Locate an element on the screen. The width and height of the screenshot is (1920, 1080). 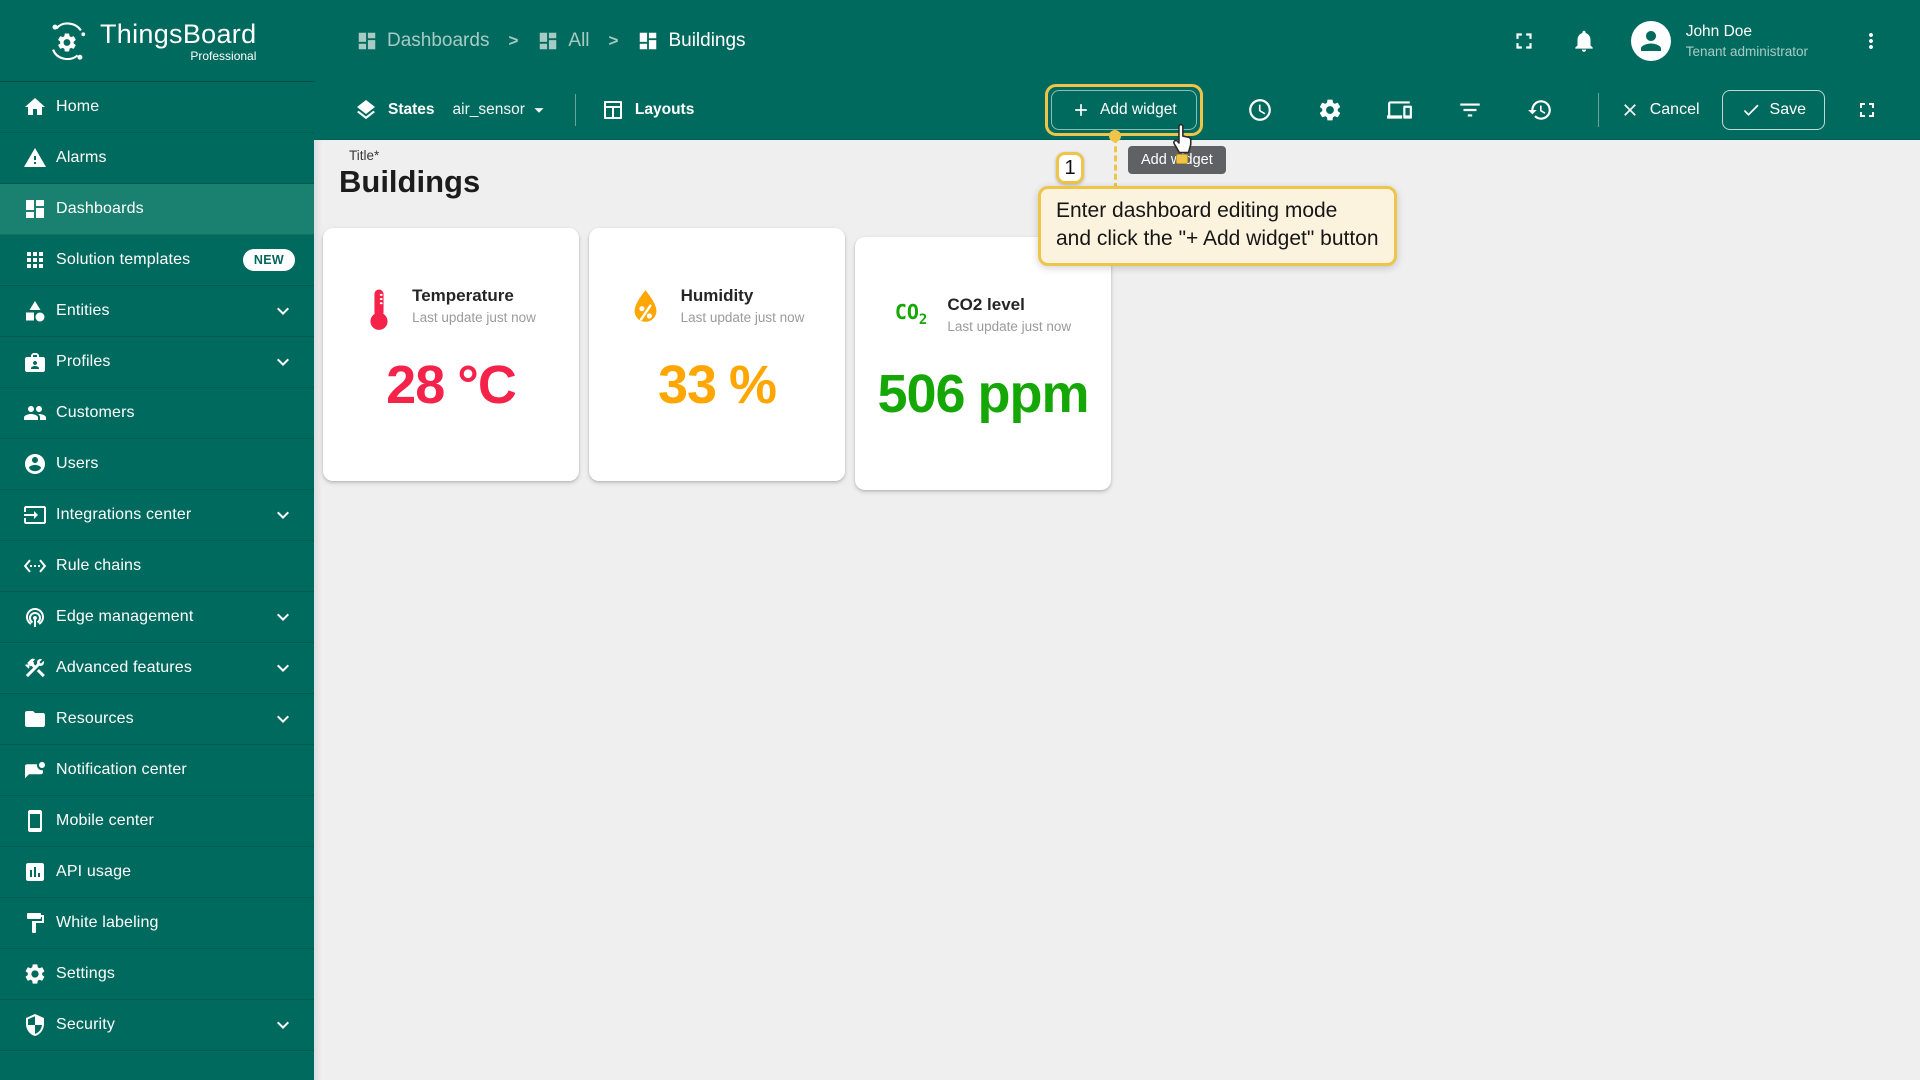
state-select: air_sensor is located at coordinates (501, 110).